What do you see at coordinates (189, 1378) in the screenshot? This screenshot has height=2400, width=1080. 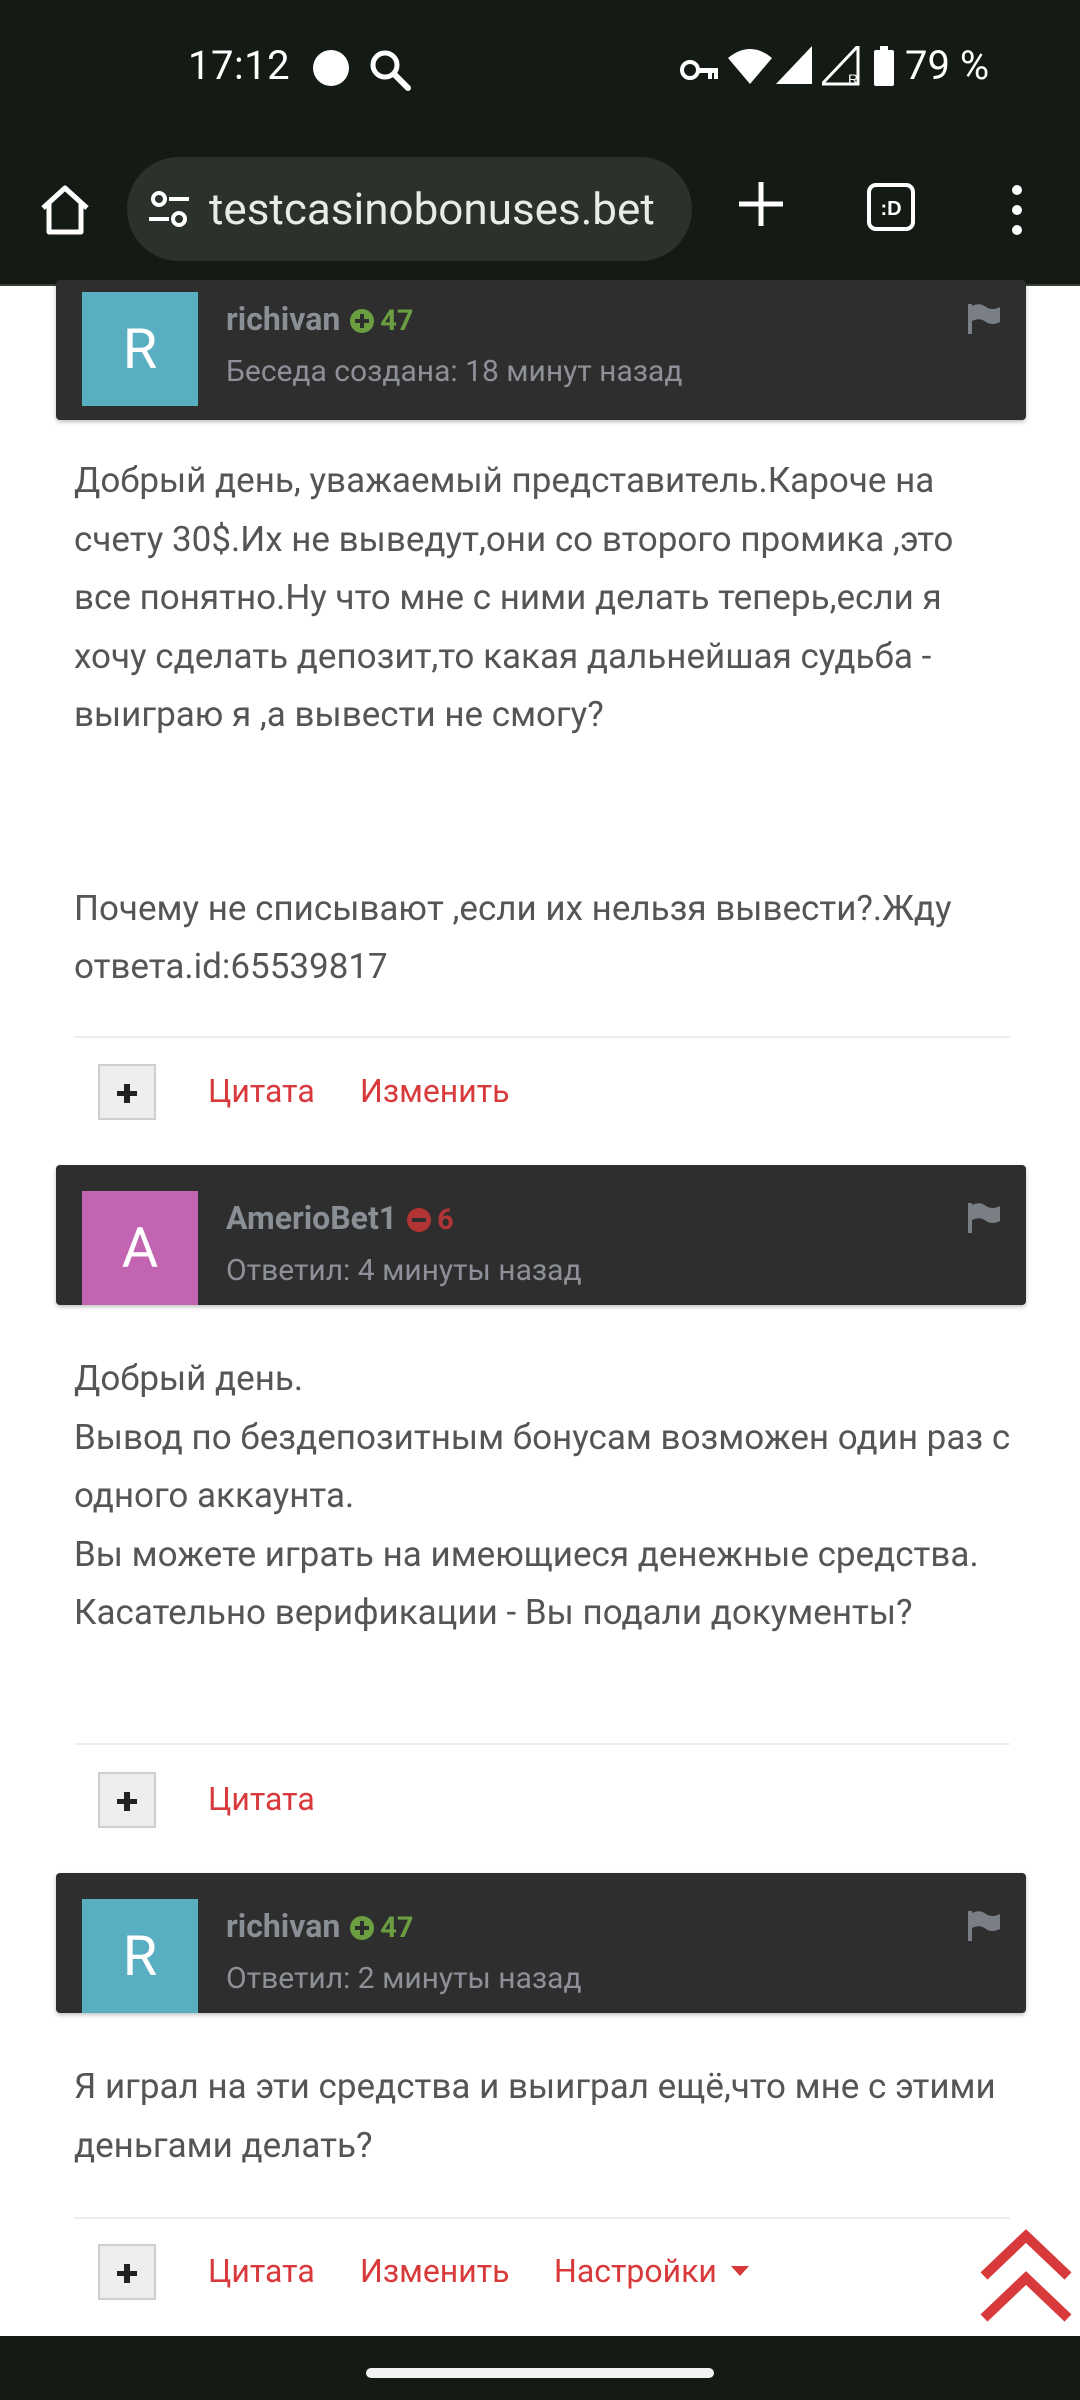 I see `post-paragraph: Добрый день.` at bounding box center [189, 1378].